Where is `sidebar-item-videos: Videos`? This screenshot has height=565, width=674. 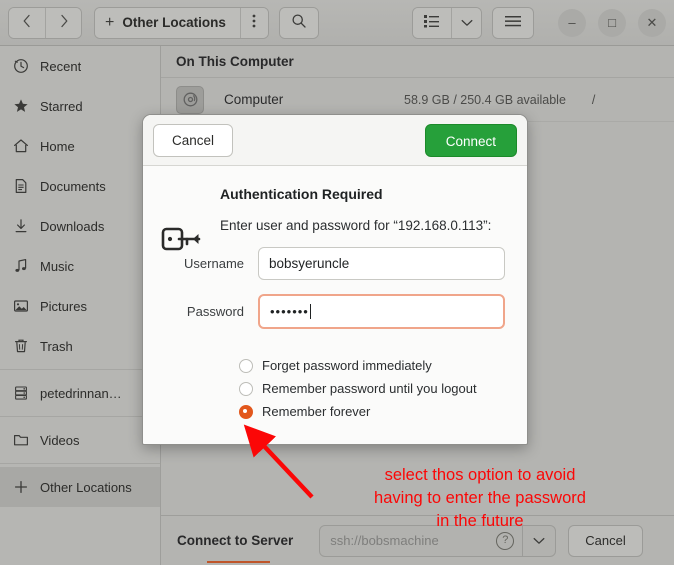
sidebar-item-videos: Videos is located at coordinates (80, 440).